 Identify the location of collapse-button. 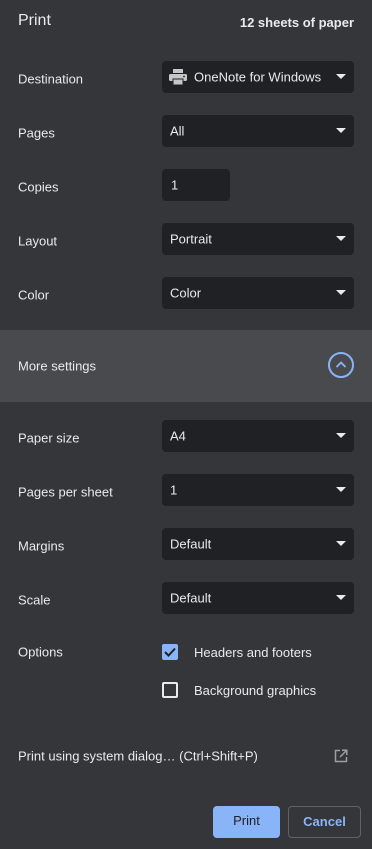
(341, 365).